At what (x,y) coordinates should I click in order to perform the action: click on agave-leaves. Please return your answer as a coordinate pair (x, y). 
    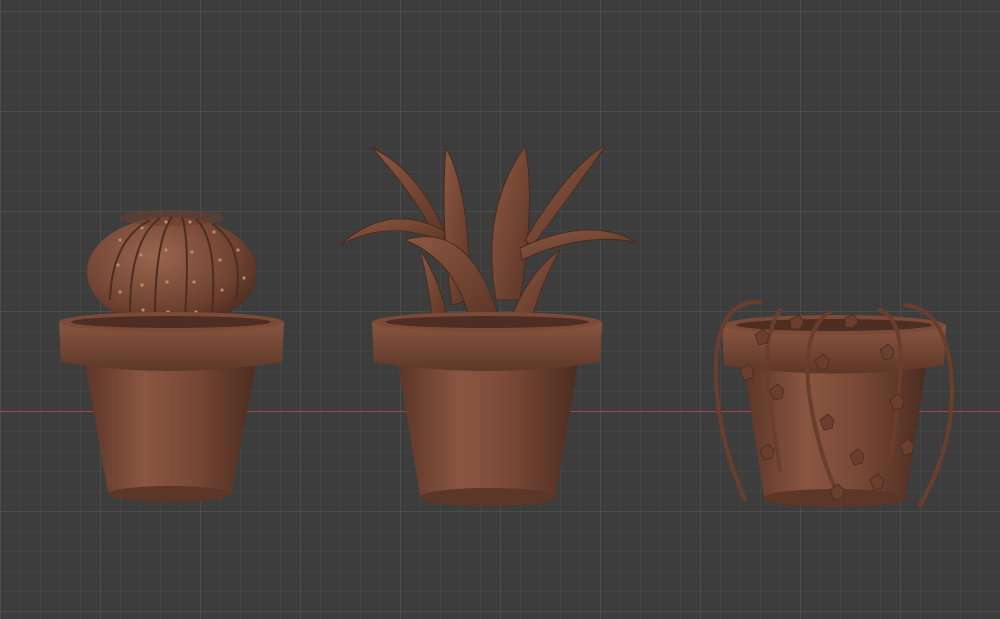
    Looking at the image, I should click on (488, 232).